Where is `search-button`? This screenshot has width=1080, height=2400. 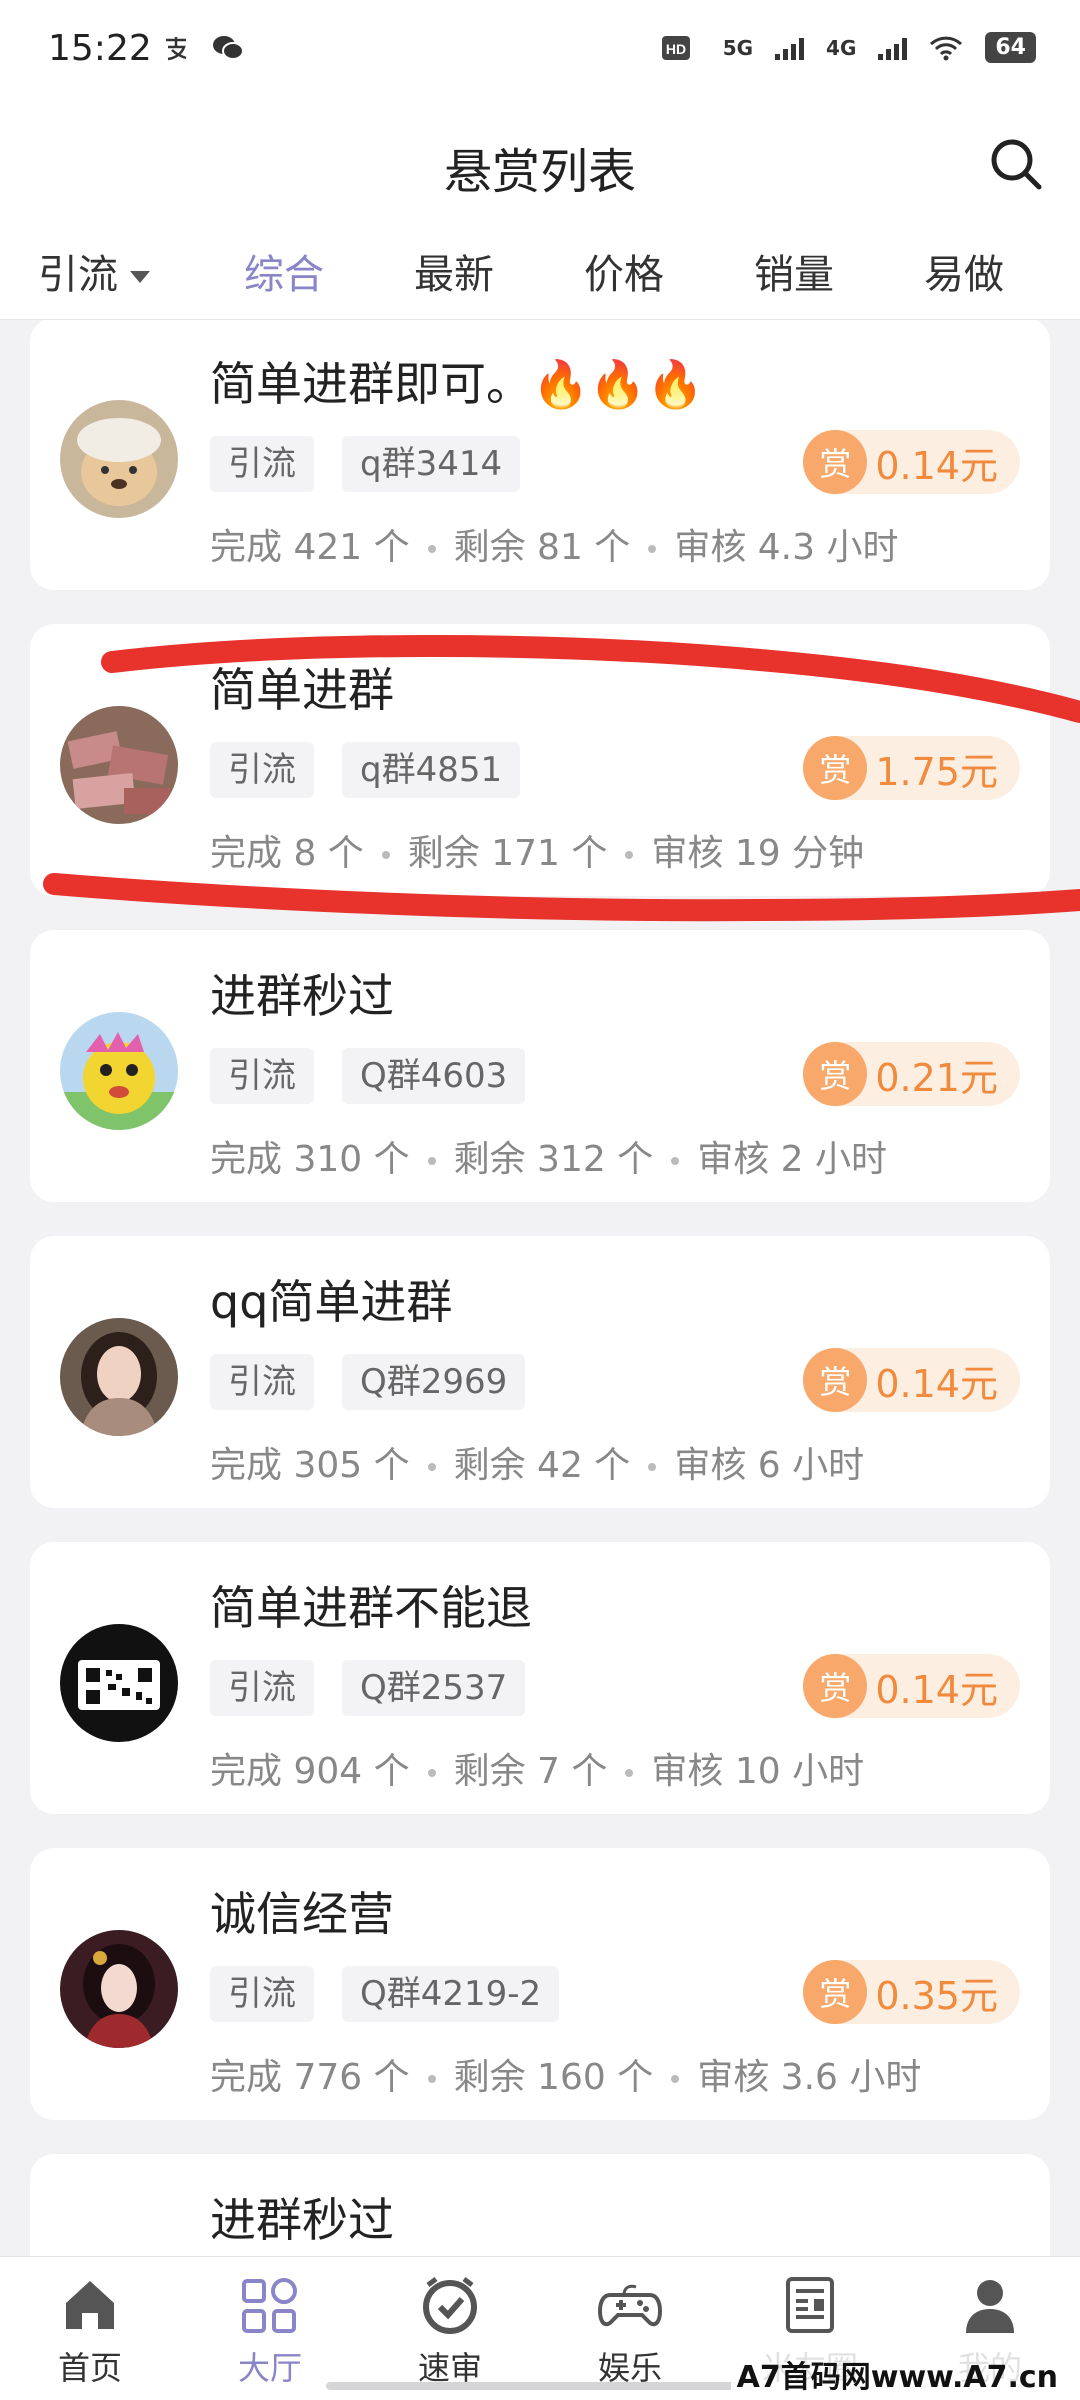 search-button is located at coordinates (1016, 164).